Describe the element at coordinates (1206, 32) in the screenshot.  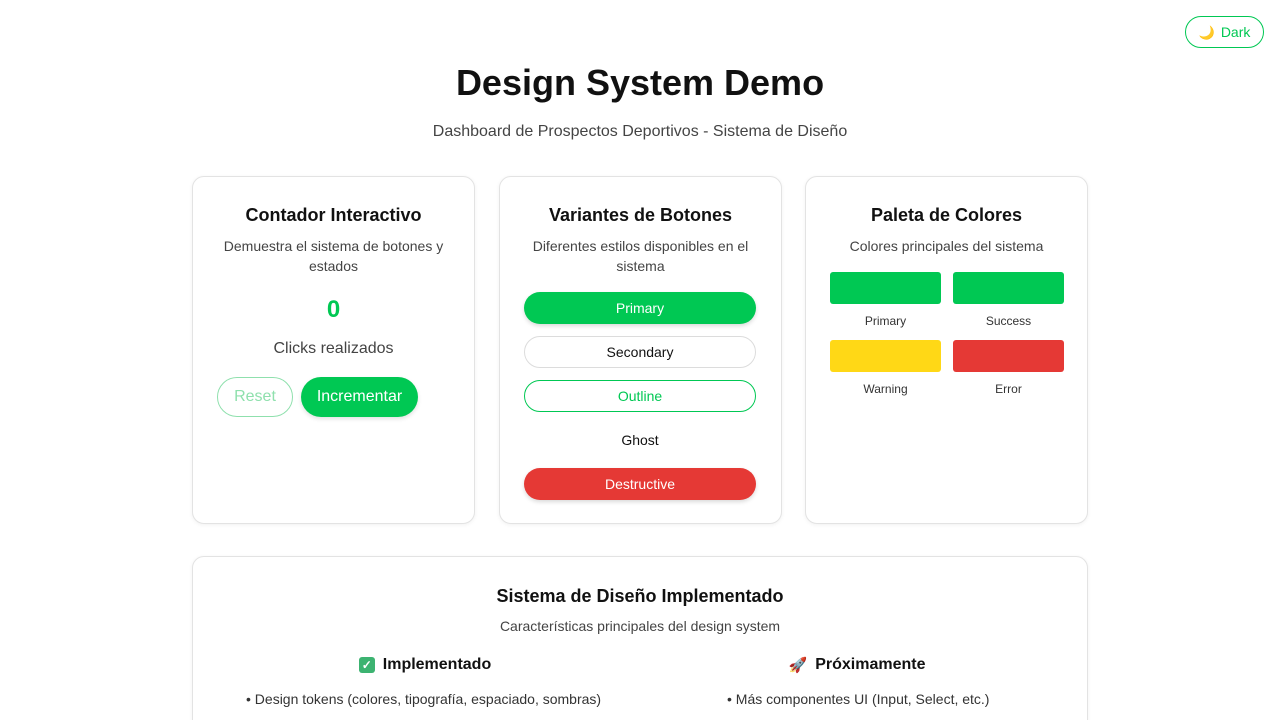
I see `moon-icon: 🌙` at that location.